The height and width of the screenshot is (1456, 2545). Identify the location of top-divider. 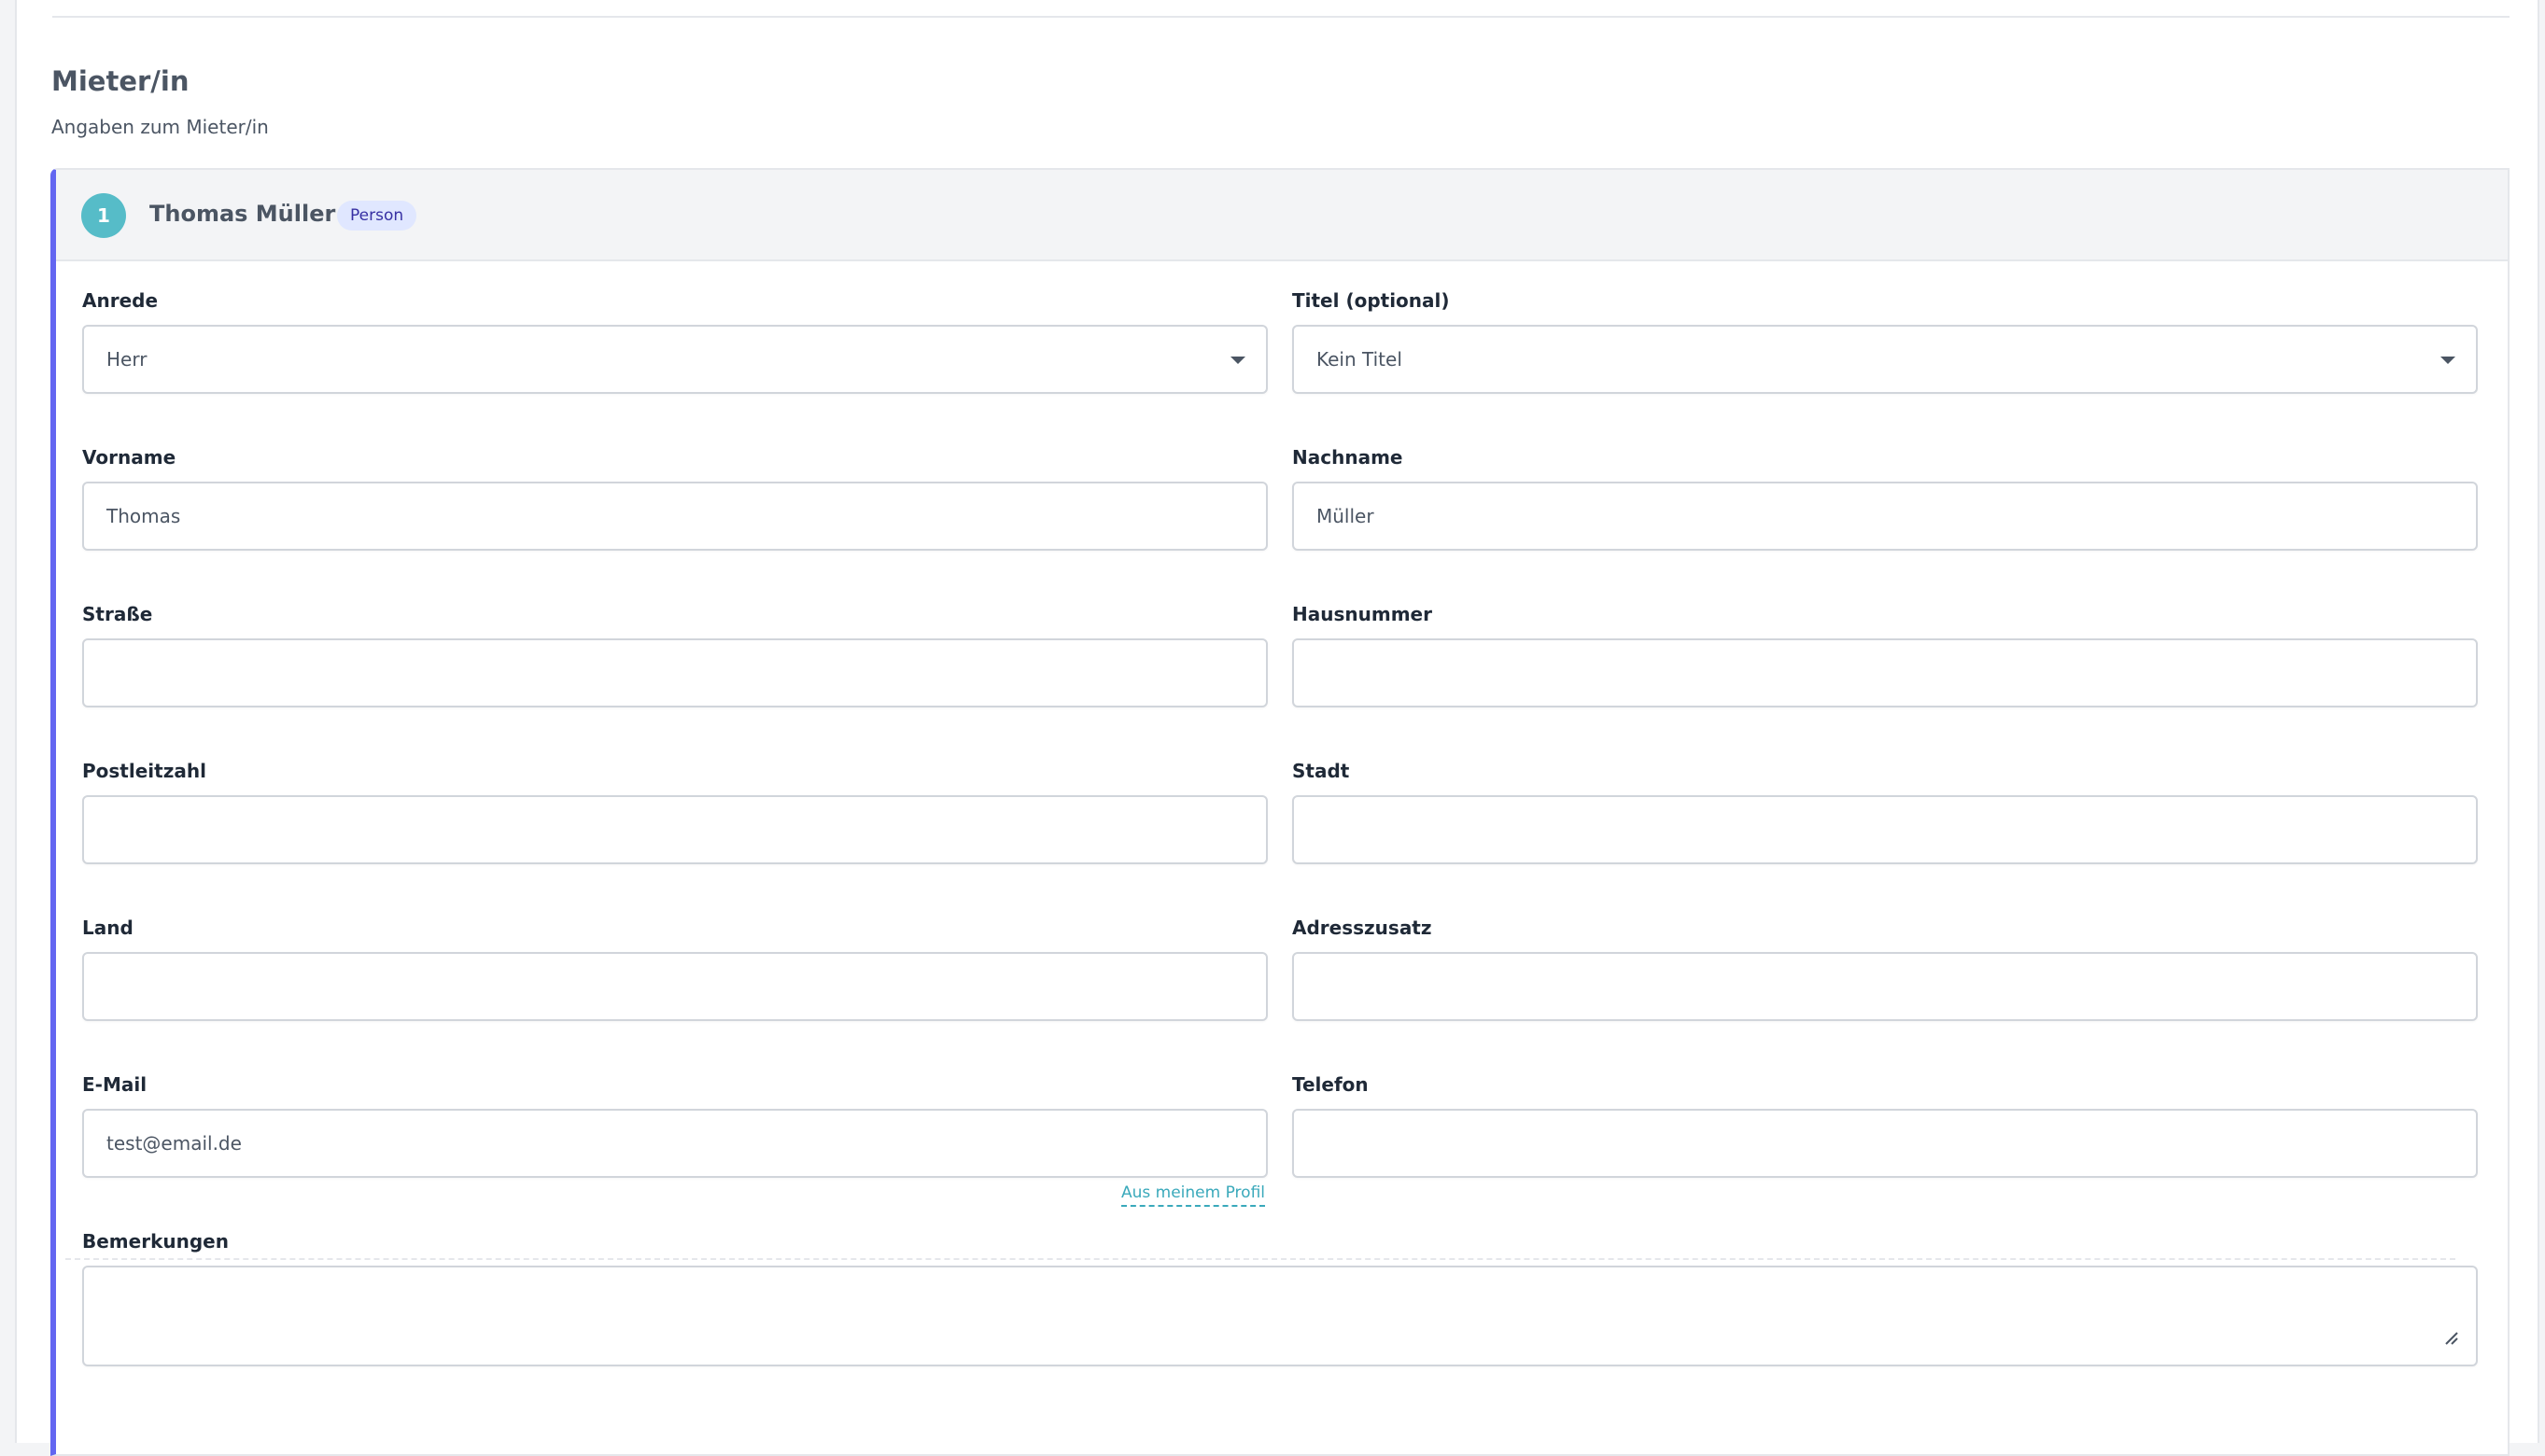
(1281, 17).